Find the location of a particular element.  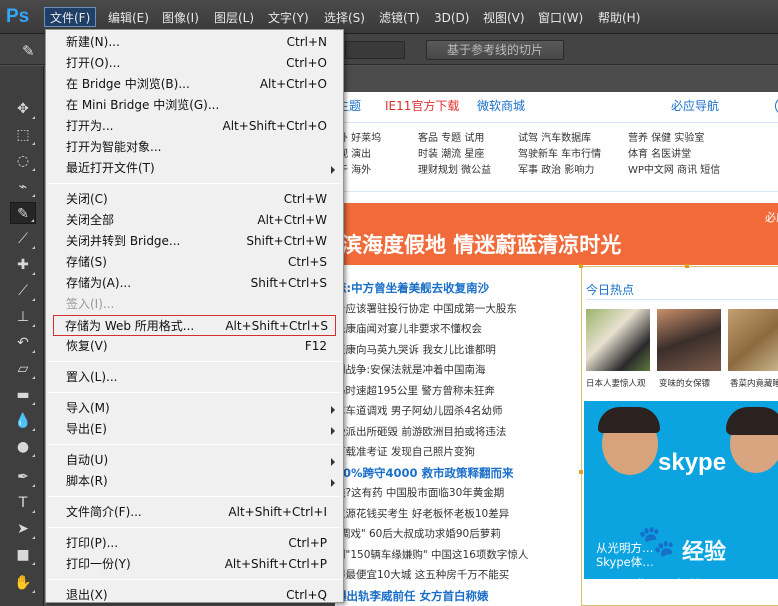

news-item: 台应该署驻投行协定 中国成第一大股东 is located at coordinates (433, 309).